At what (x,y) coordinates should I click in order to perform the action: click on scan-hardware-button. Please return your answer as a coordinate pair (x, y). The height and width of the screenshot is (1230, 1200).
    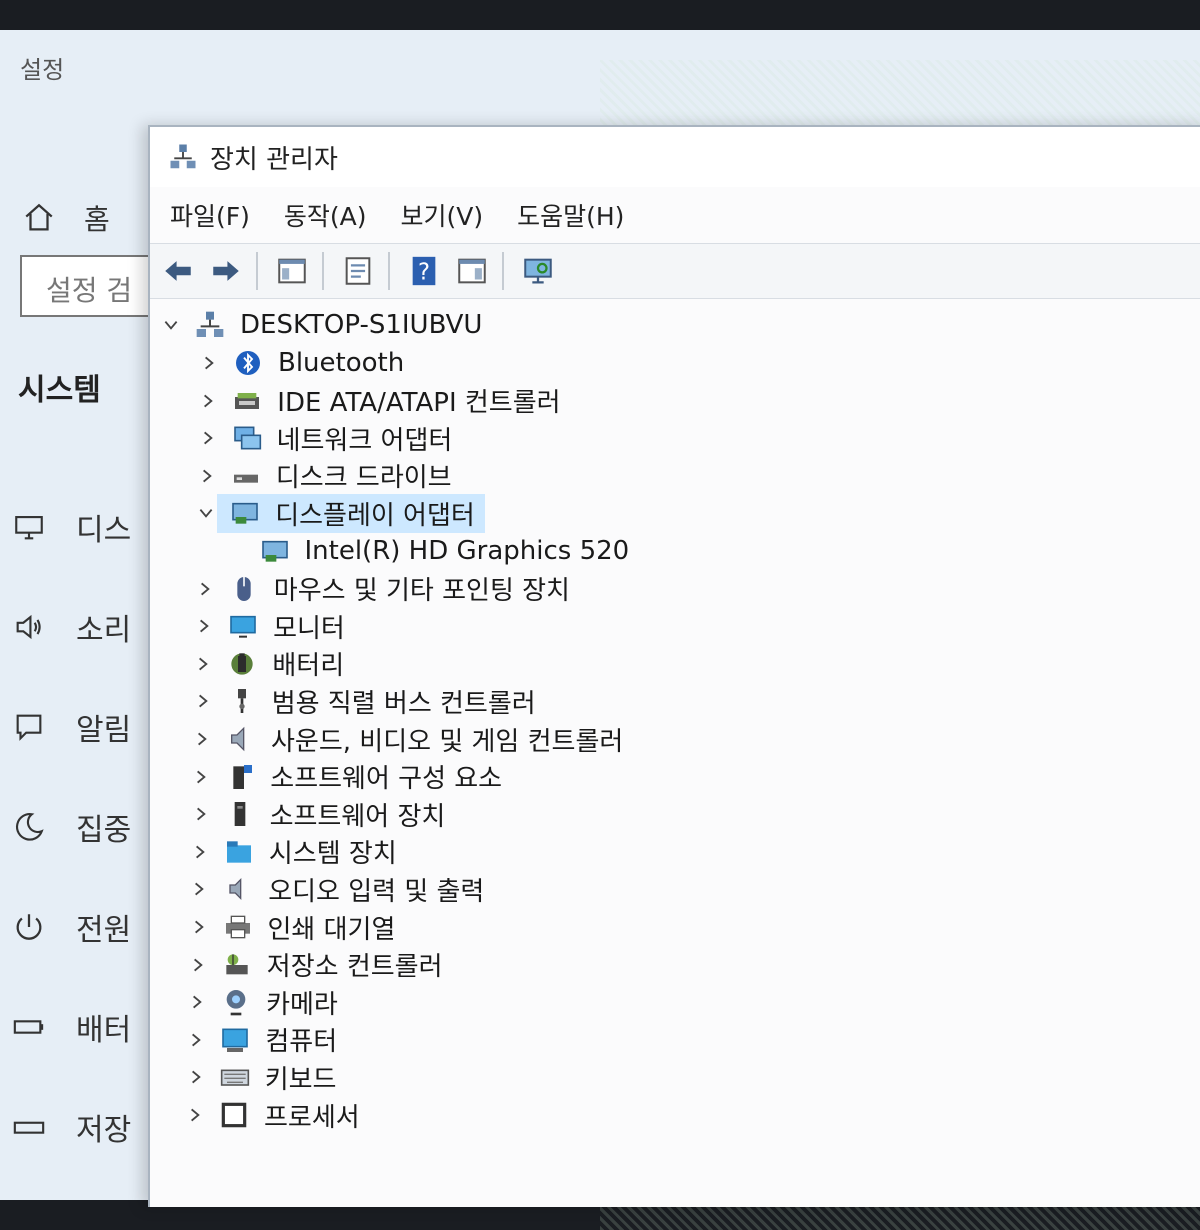
    Looking at the image, I should click on (538, 271).